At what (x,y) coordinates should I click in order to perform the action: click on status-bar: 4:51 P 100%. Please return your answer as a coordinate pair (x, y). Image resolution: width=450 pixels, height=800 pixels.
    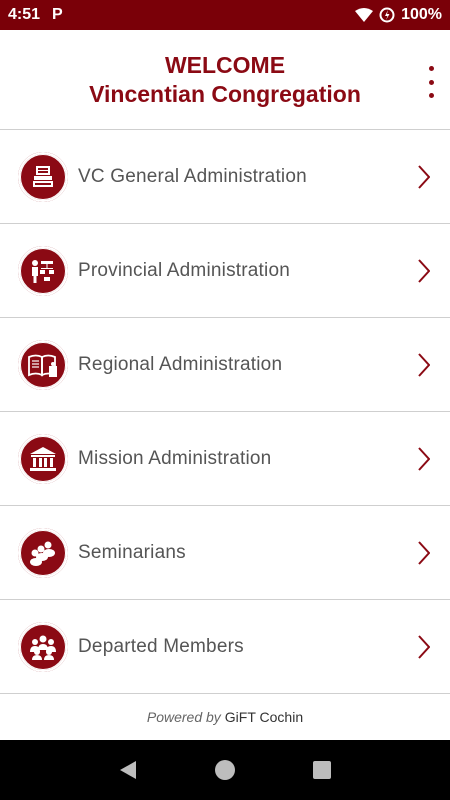
    Looking at the image, I should click on (225, 15).